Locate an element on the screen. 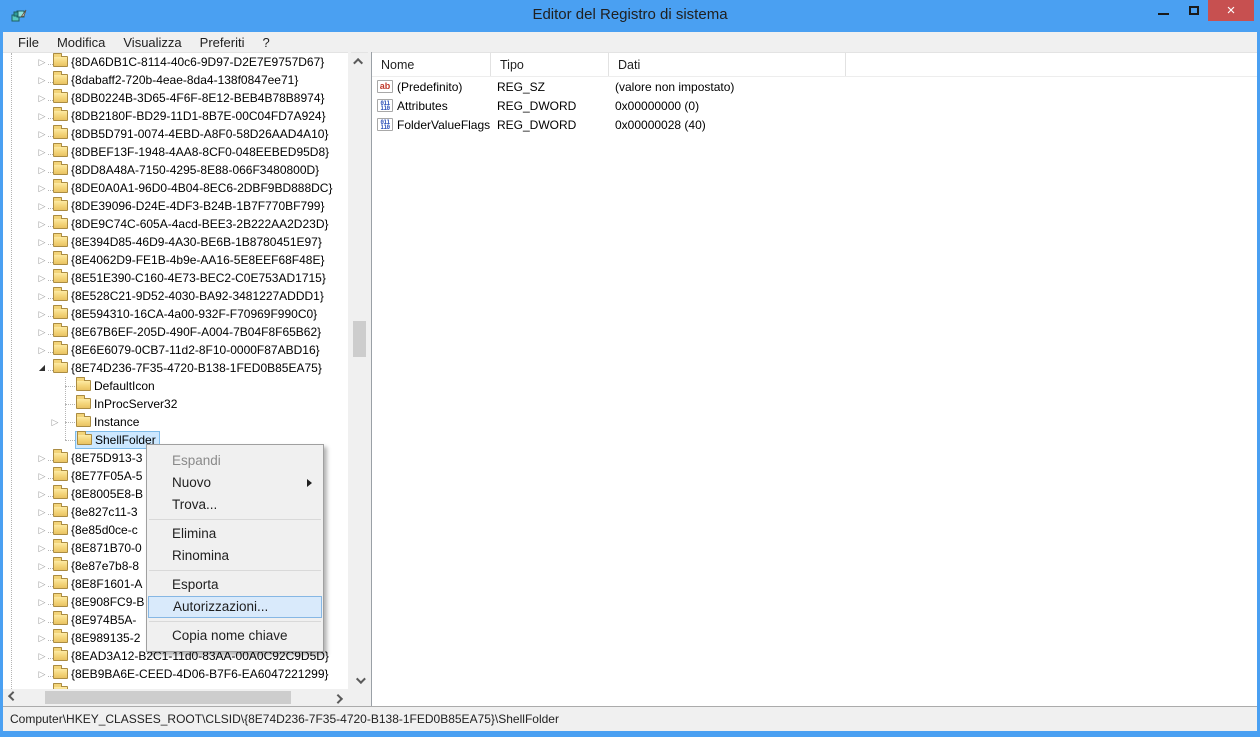 The image size is (1260, 737). scroll-left-icon is located at coordinates (11, 697).